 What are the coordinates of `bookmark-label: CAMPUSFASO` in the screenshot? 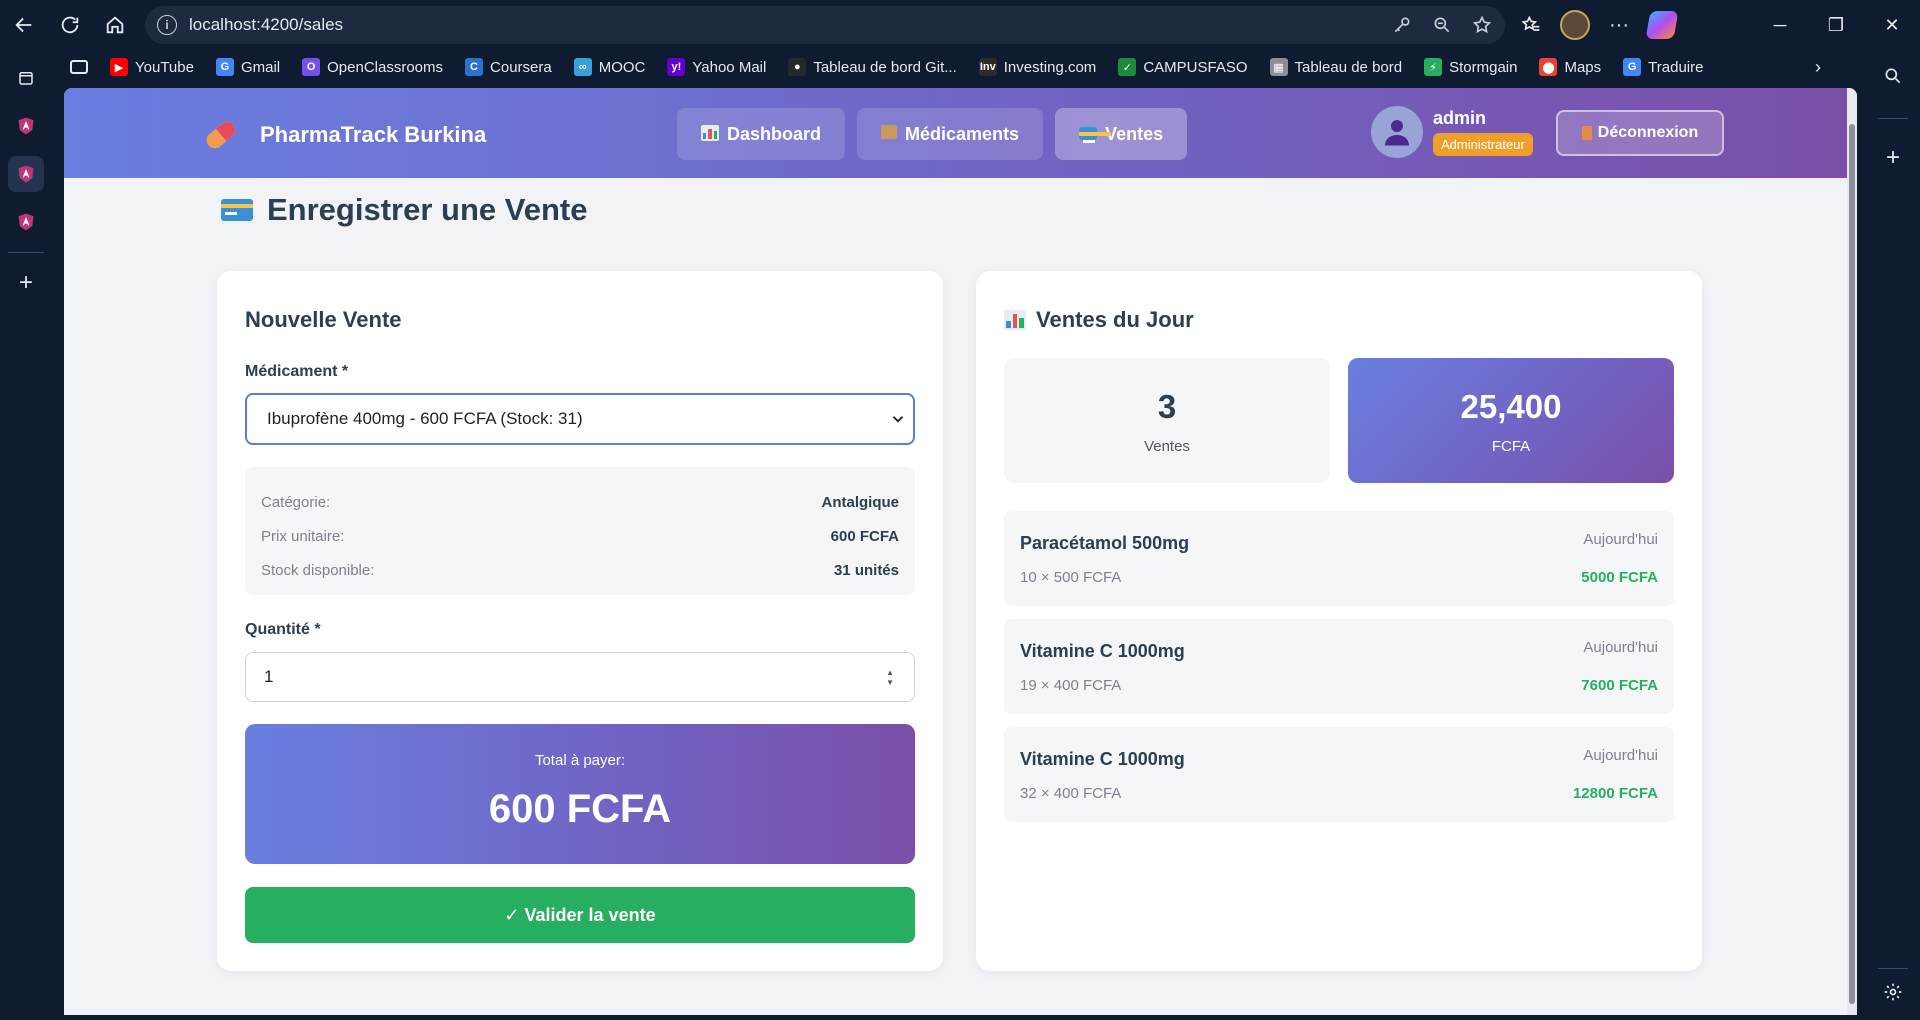 It's located at (1195, 67).